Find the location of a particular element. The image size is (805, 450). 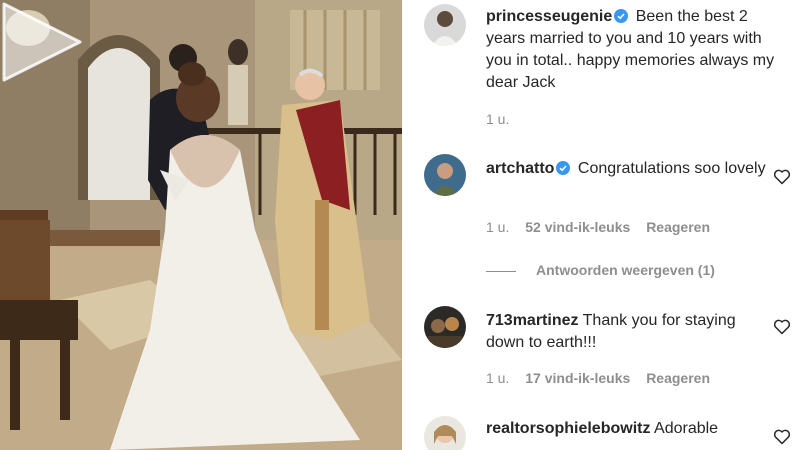

comment-username: 713martinez is located at coordinates (532, 320).